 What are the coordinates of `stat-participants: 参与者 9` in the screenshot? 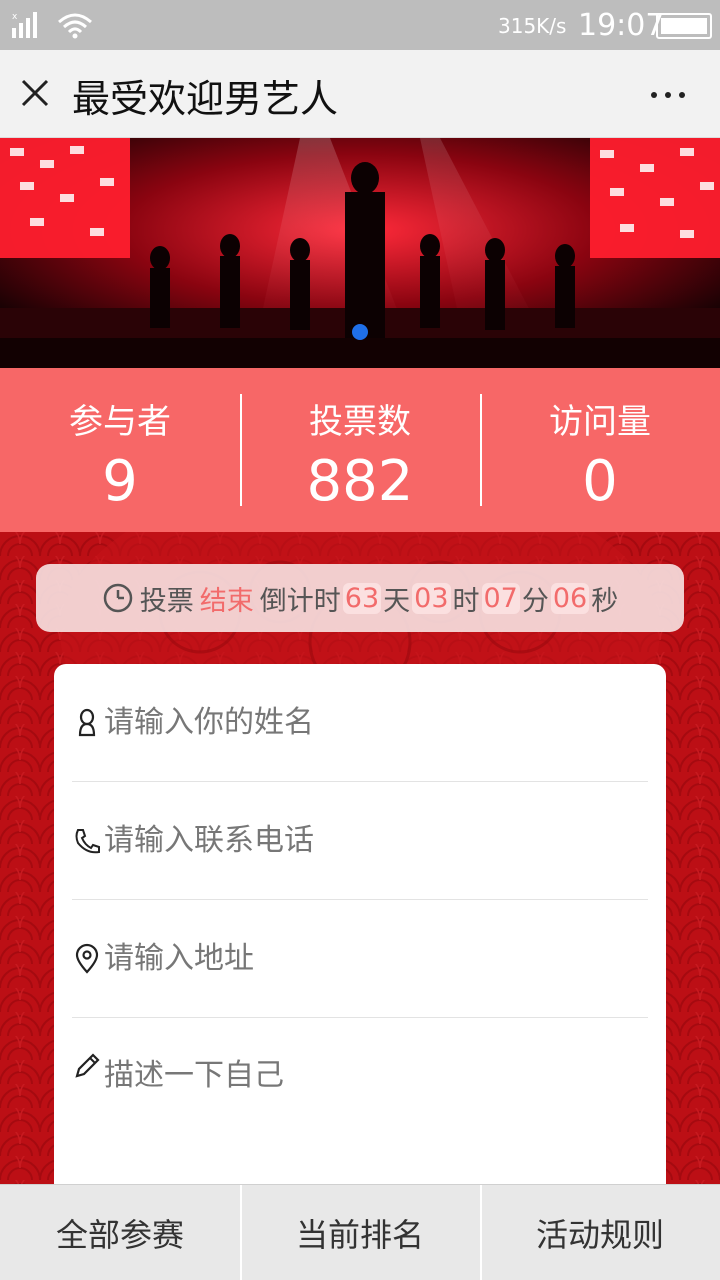 It's located at (120, 450).